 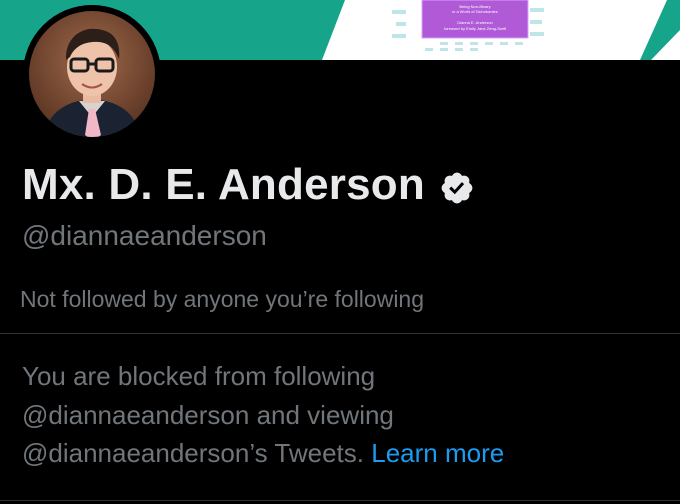 I want to click on avatar, so click(x=92, y=74).